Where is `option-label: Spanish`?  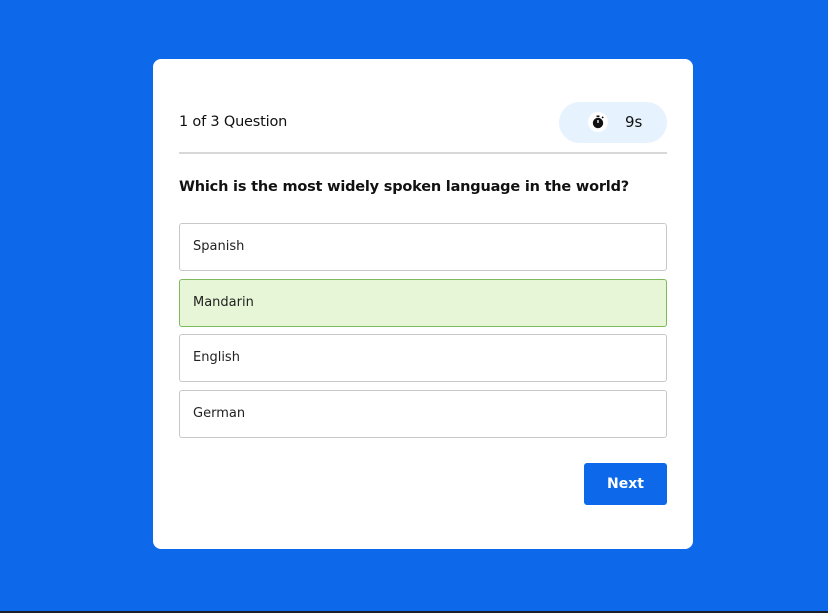 option-label: Spanish is located at coordinates (219, 246).